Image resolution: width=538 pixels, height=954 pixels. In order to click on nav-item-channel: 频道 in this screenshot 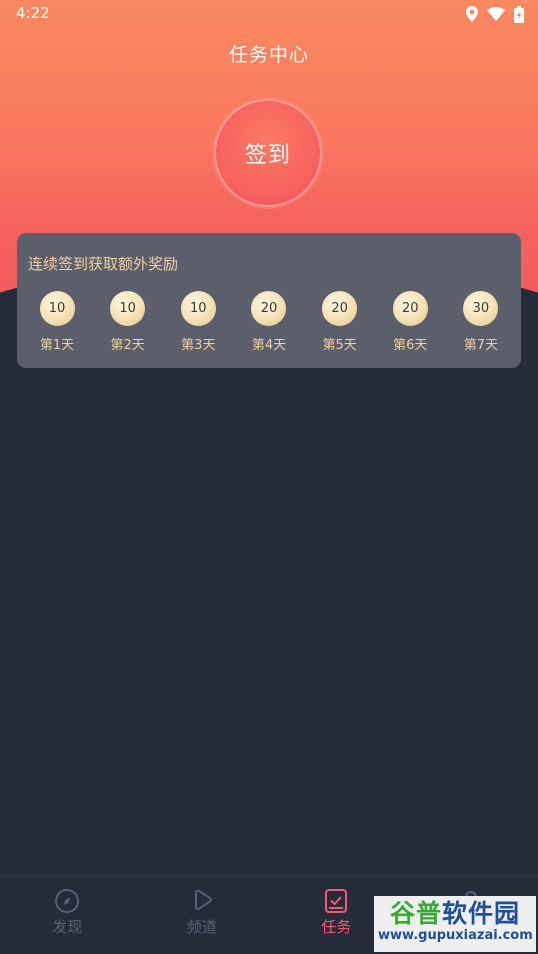, I will do `click(202, 915)`.